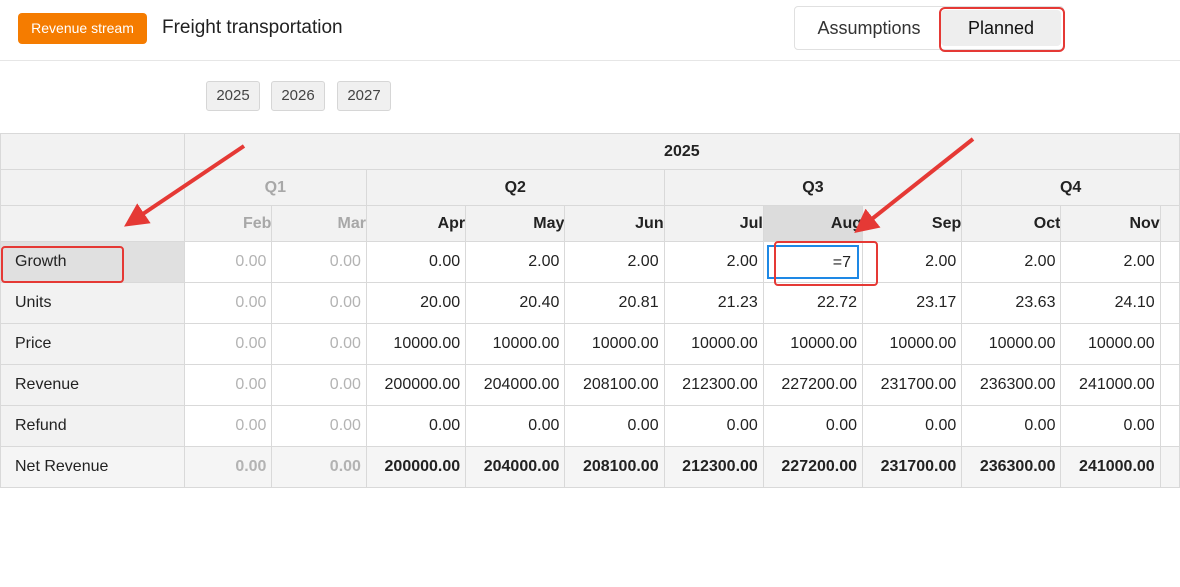 The height and width of the screenshot is (587, 1180). I want to click on table-cell: 23.63, so click(1011, 303).